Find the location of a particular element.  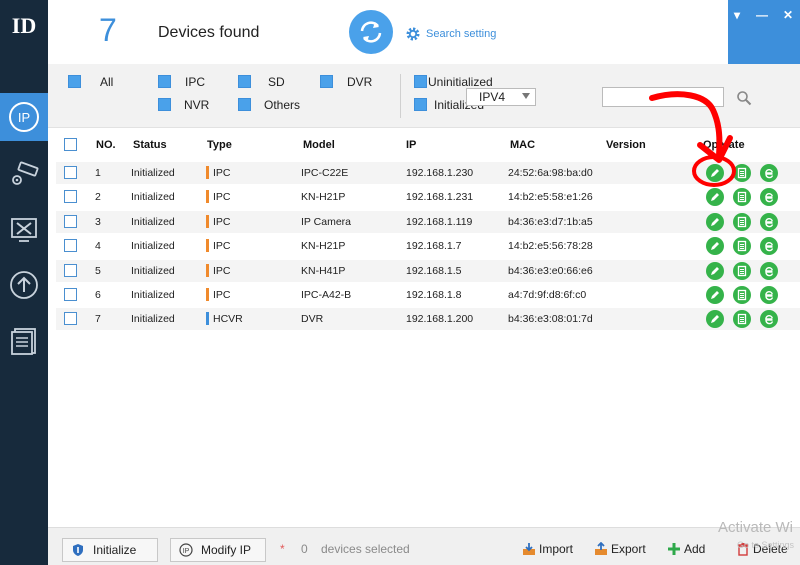

cell-mac: 14:b2:e5:56:78:28 is located at coordinates (550, 246).